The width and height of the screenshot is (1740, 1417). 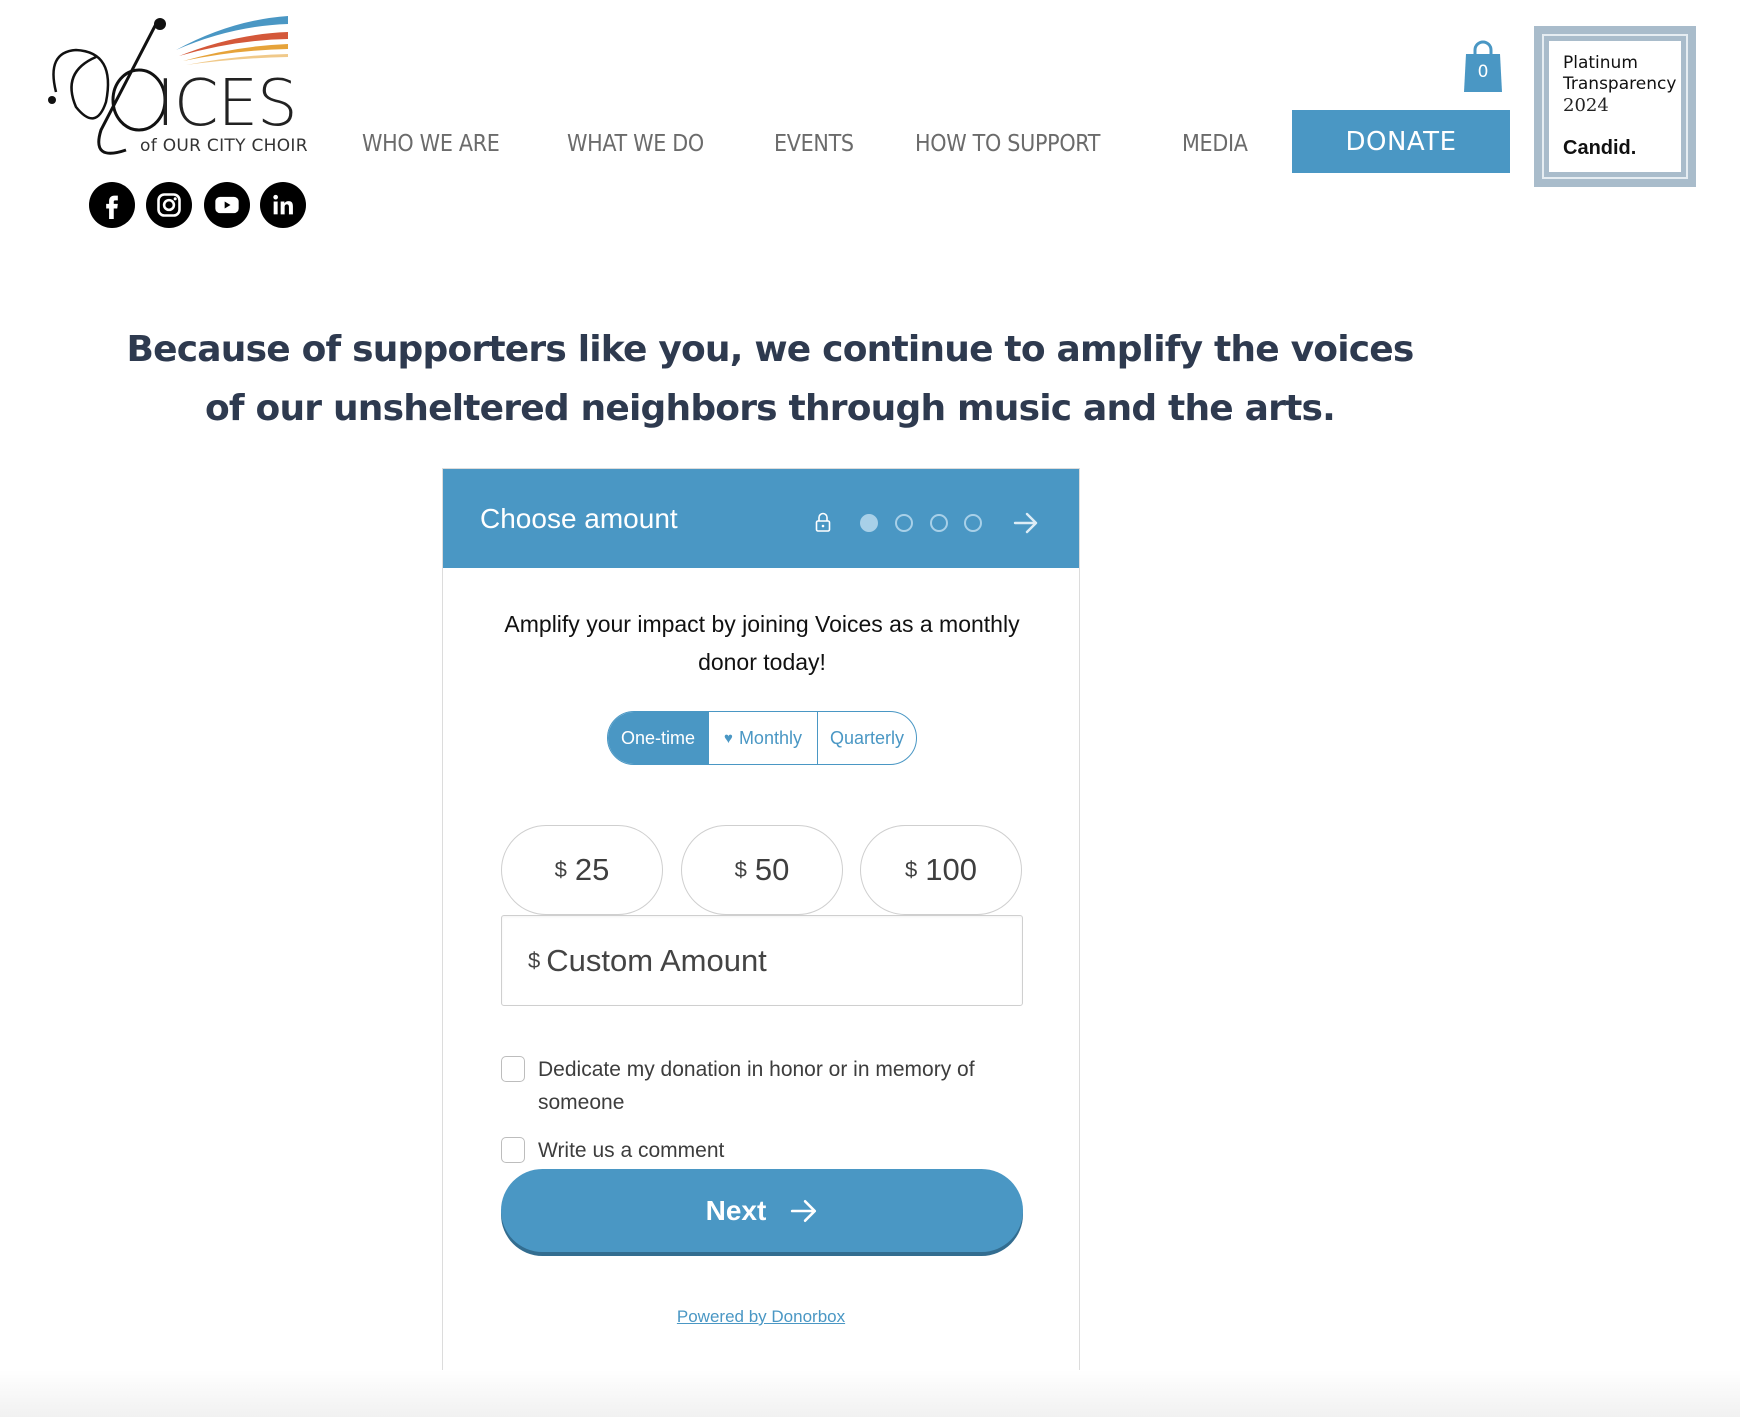 I want to click on badge-body: Platinum Transparency 2024 Candid., so click(x=1615, y=106).